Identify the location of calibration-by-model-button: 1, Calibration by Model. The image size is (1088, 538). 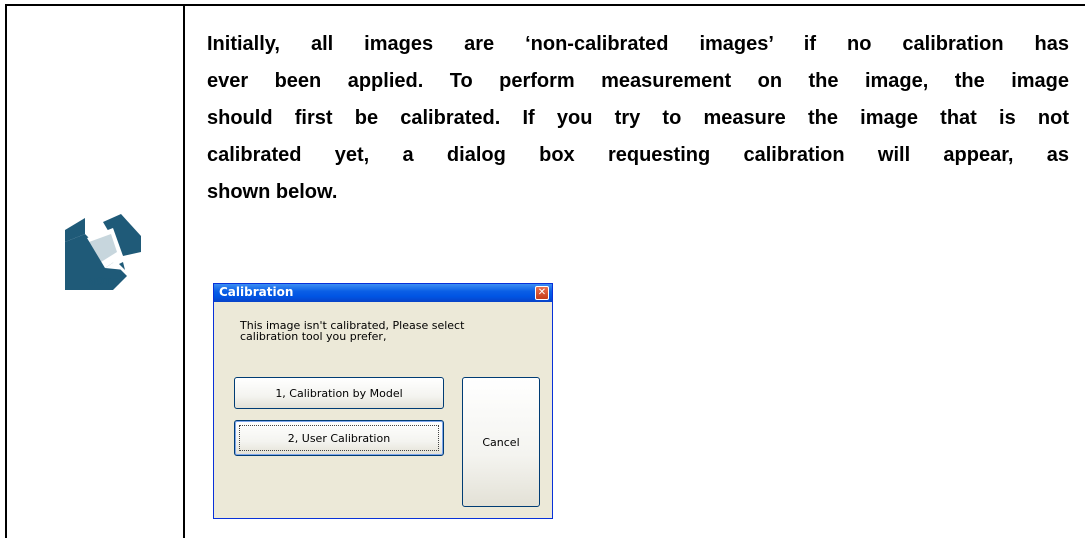
(339, 393).